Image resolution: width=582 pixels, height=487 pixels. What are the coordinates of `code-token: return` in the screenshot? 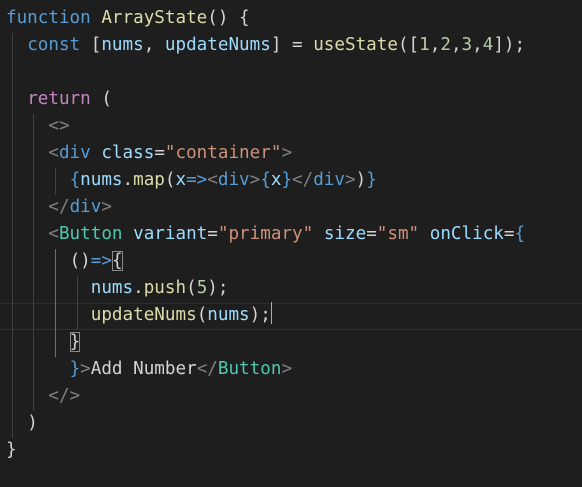 It's located at (59, 99).